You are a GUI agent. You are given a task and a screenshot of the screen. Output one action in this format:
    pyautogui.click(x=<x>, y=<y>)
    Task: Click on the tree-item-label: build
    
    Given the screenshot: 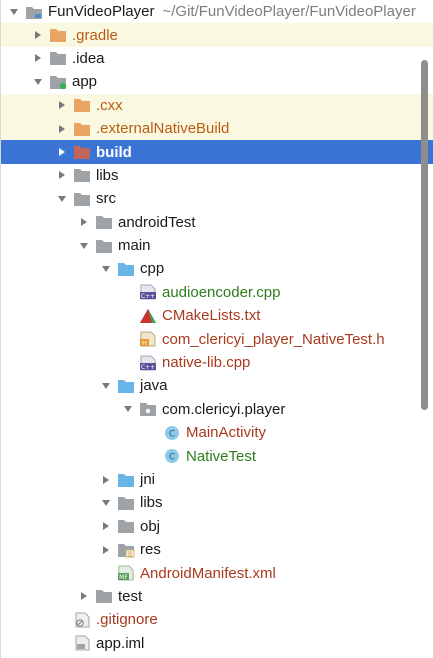 What is the action you would take?
    pyautogui.click(x=114, y=152)
    